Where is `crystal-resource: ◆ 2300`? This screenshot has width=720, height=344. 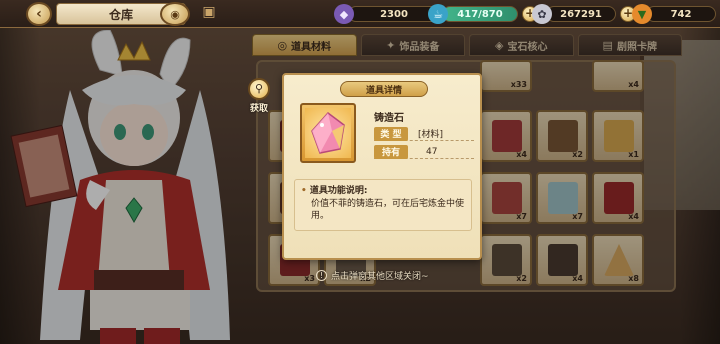
crystal-resource: ◆ 2300 is located at coordinates (387, 14).